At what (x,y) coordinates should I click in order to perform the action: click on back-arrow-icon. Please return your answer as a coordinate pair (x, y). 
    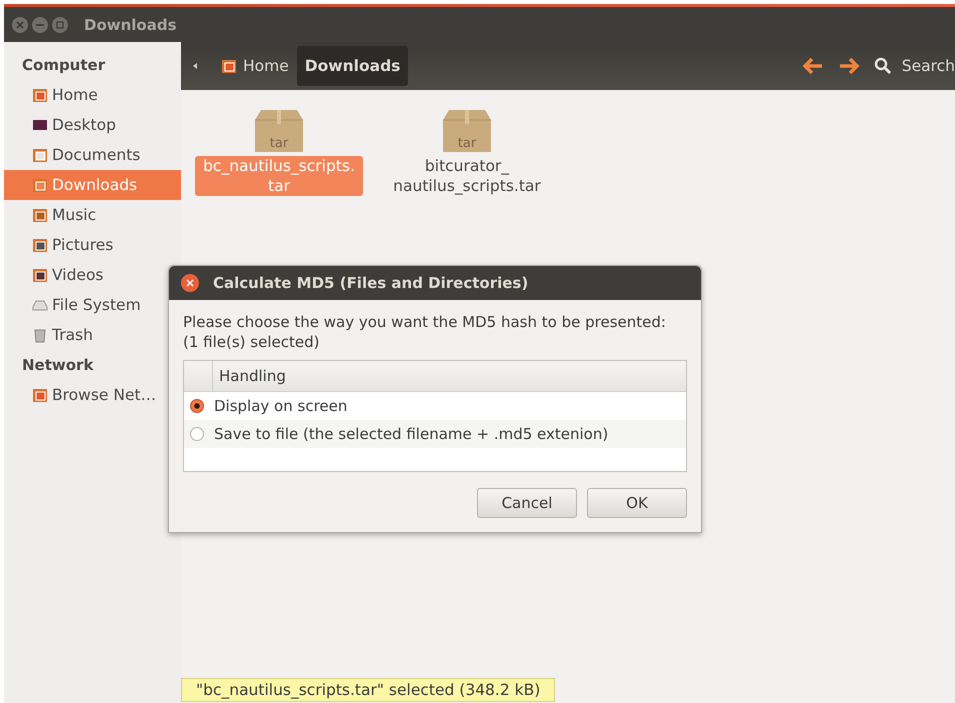
    Looking at the image, I should click on (813, 66).